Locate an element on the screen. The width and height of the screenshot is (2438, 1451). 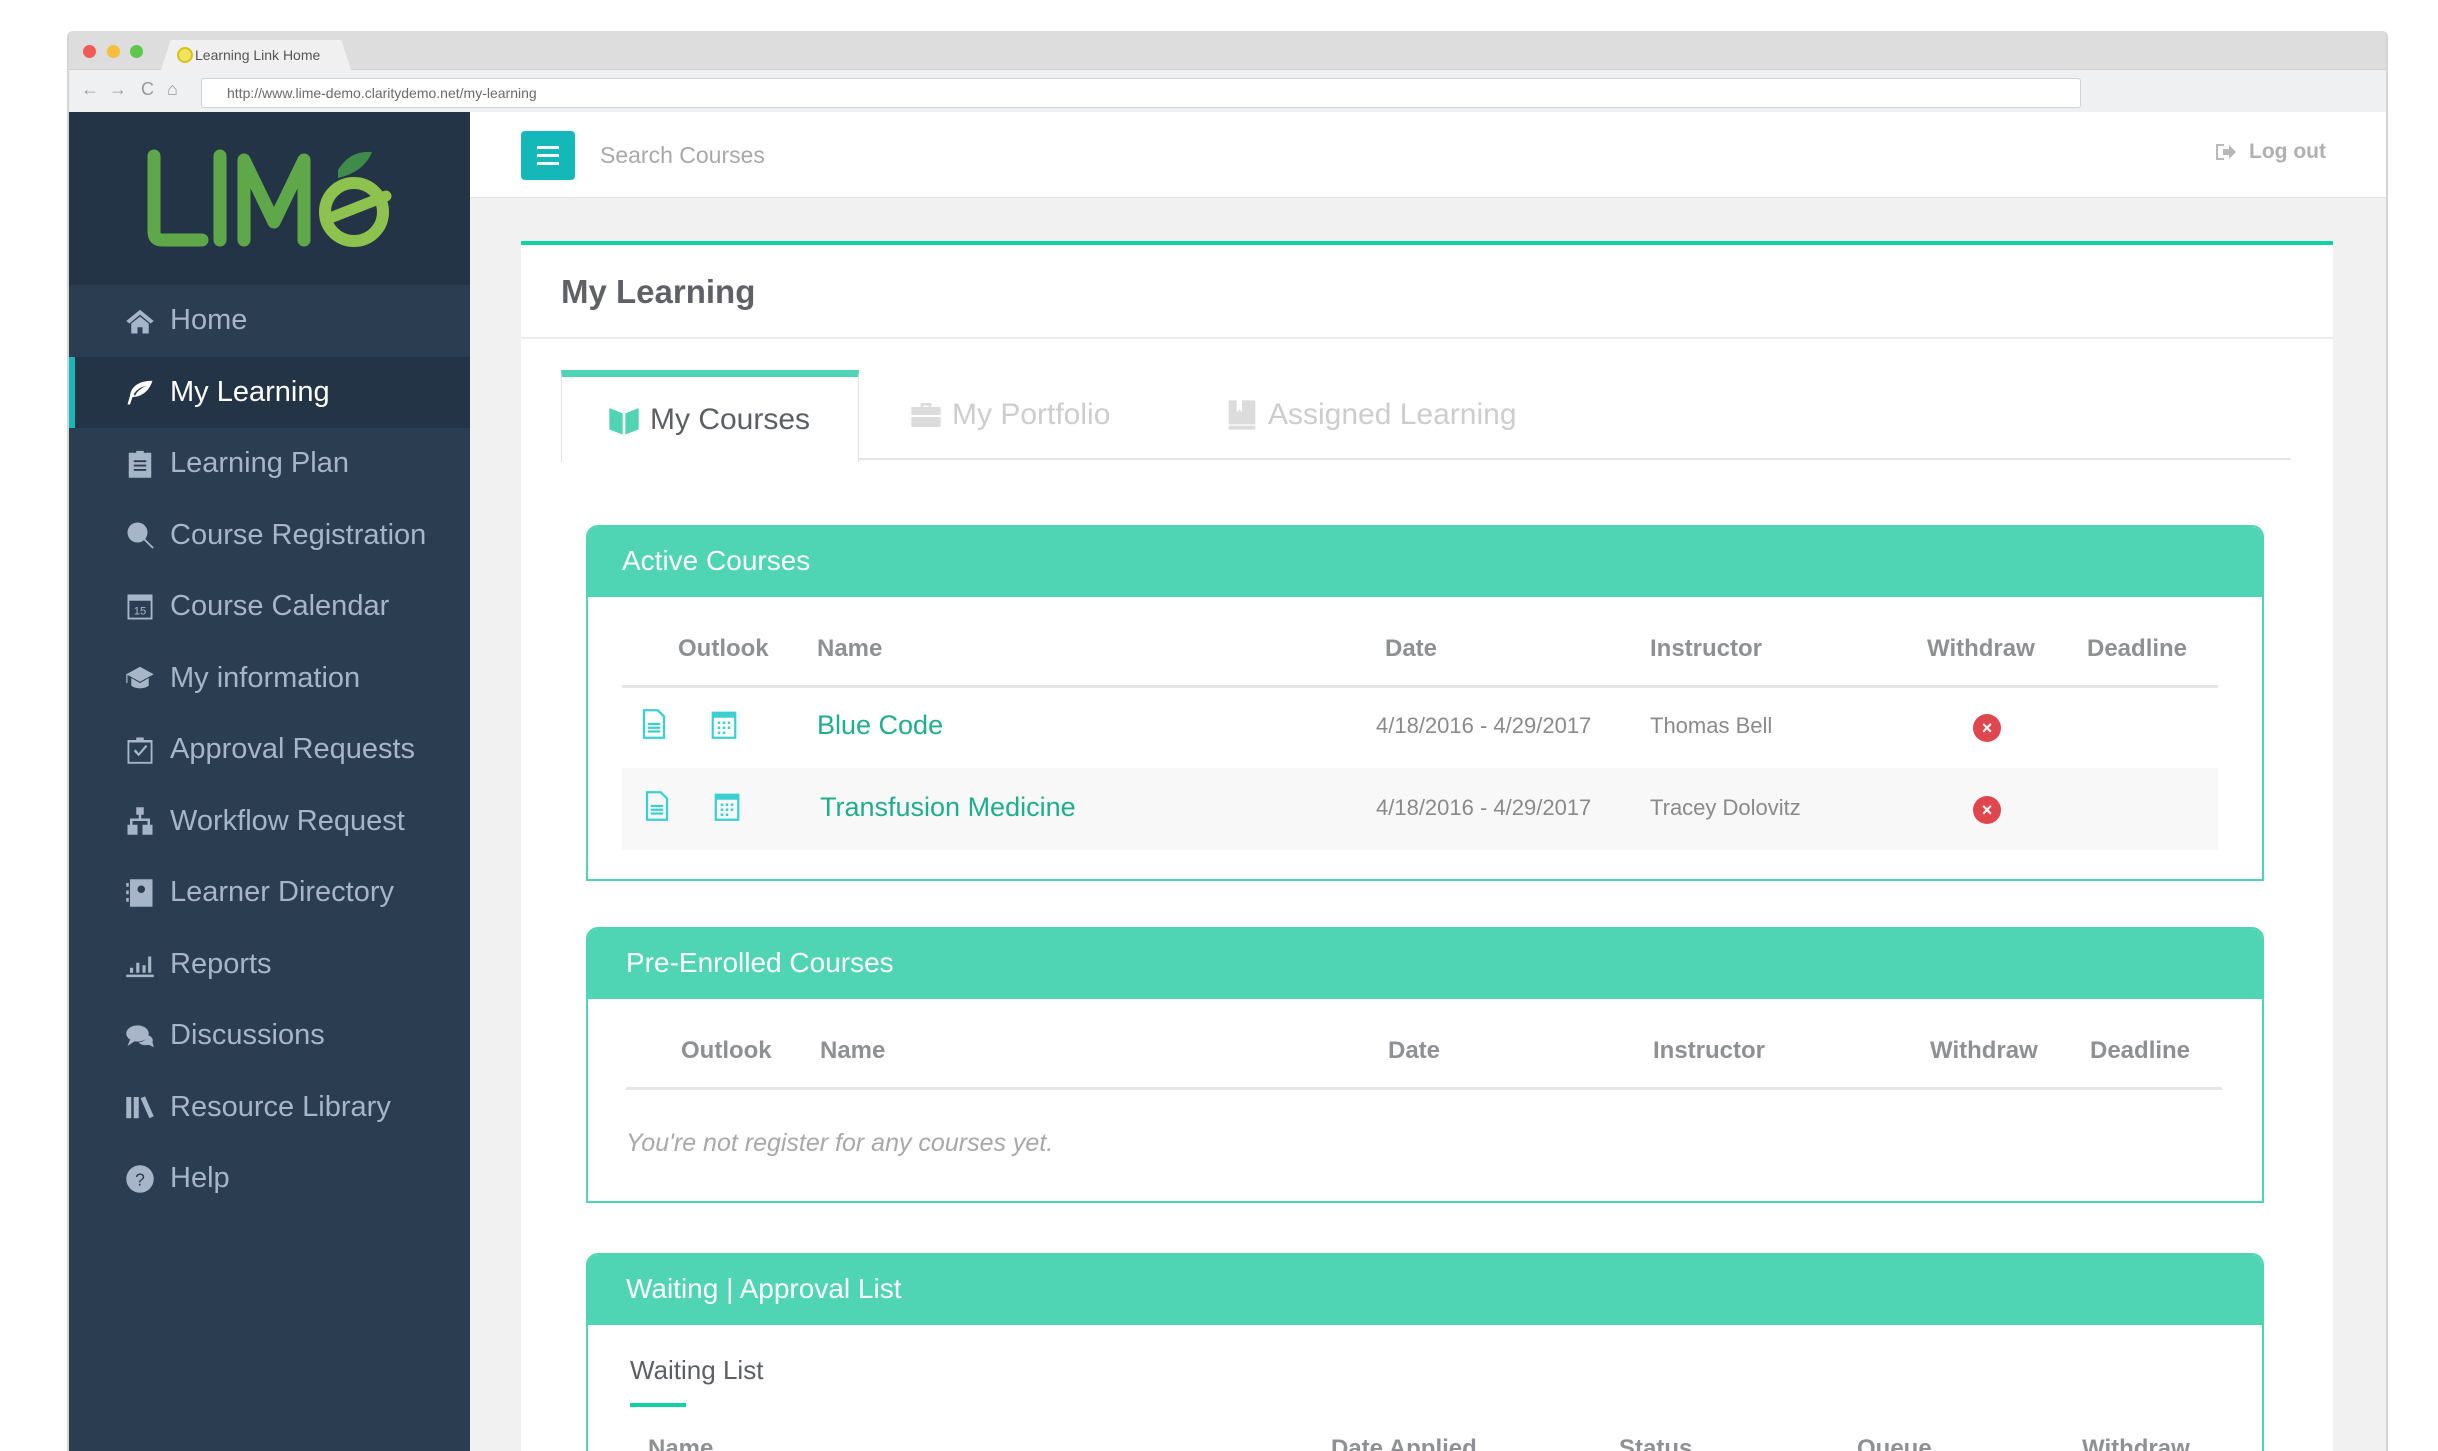
column-header-date: Date is located at coordinates (1414, 1050).